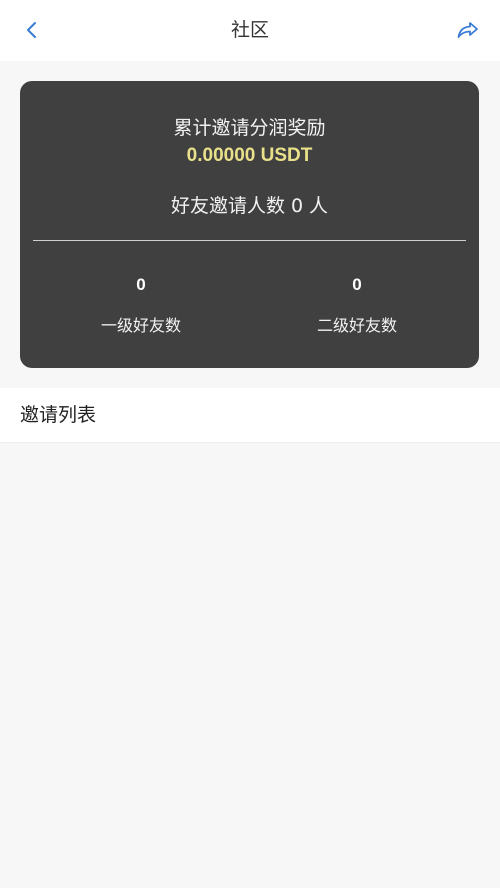 Image resolution: width=500 pixels, height=888 pixels. I want to click on chevron-left-icon, so click(31, 30).